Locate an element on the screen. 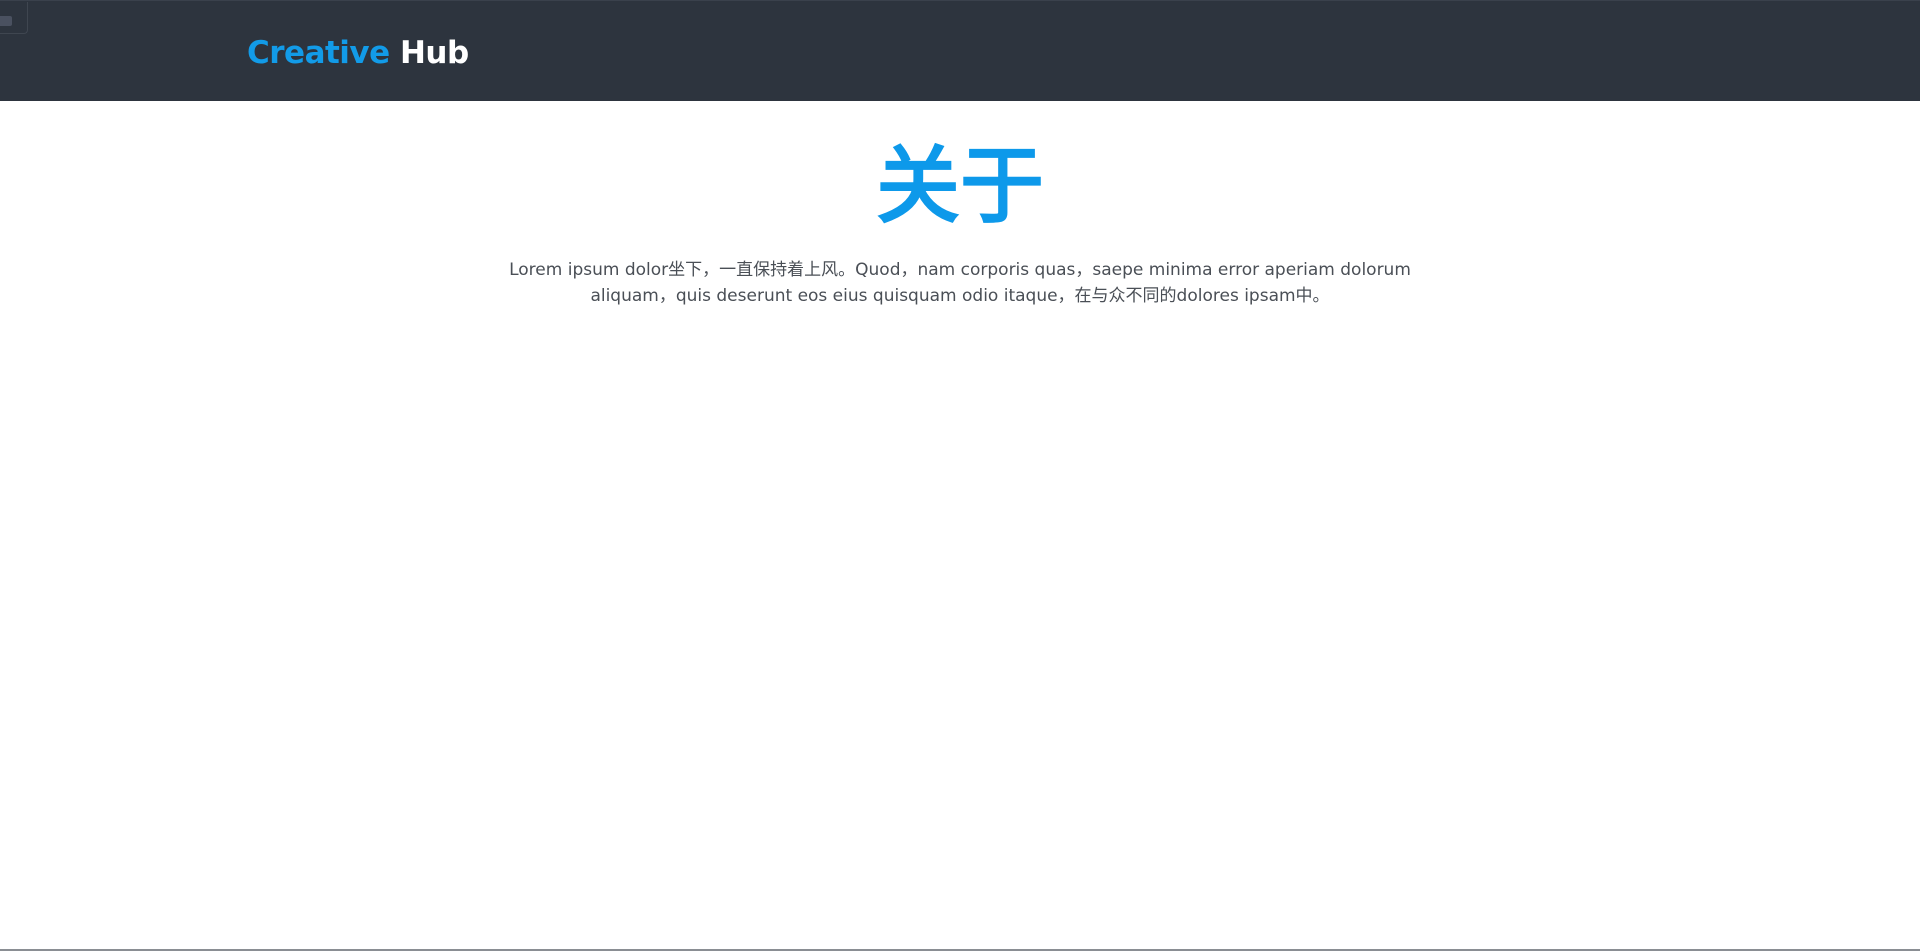 The height and width of the screenshot is (951, 1920). top-navigation-bar: Creative Hub is located at coordinates (960, 50).